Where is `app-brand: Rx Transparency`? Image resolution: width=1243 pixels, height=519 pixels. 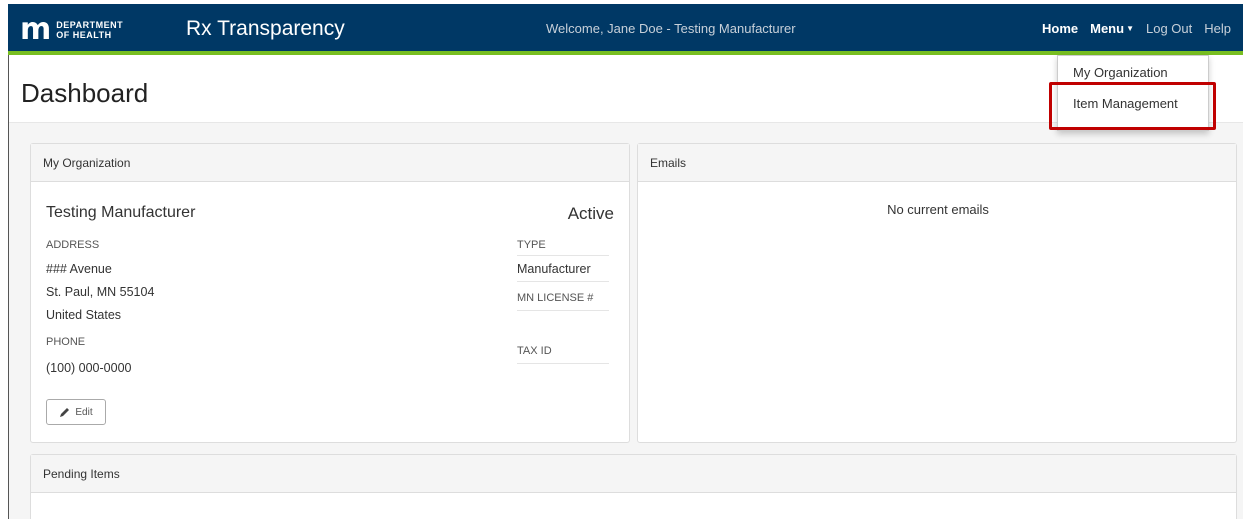 app-brand: Rx Transparency is located at coordinates (265, 29).